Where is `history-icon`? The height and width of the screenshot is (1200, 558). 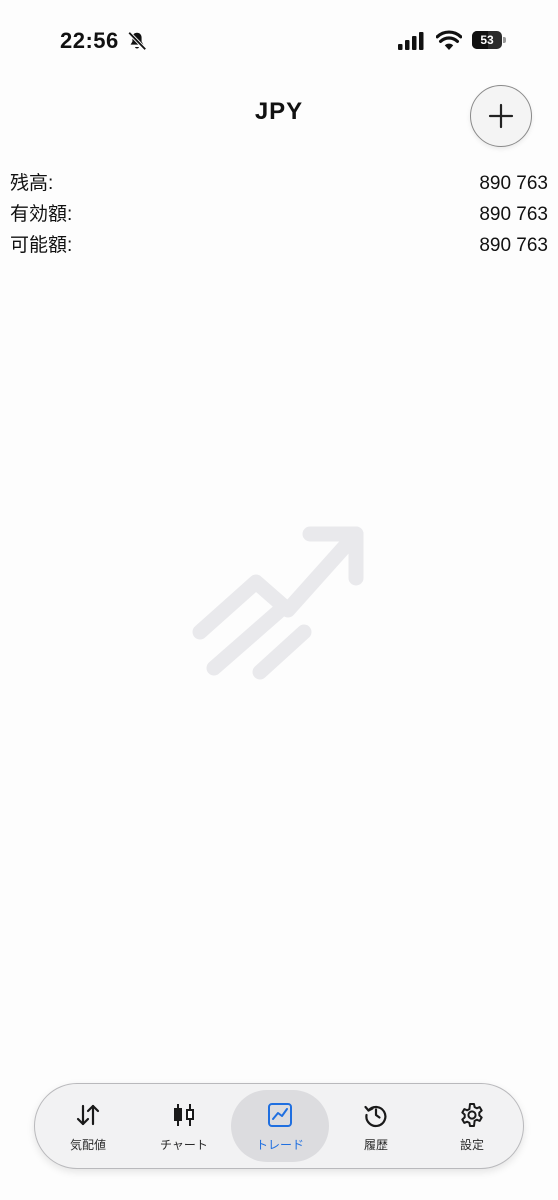
history-icon is located at coordinates (375, 1116).